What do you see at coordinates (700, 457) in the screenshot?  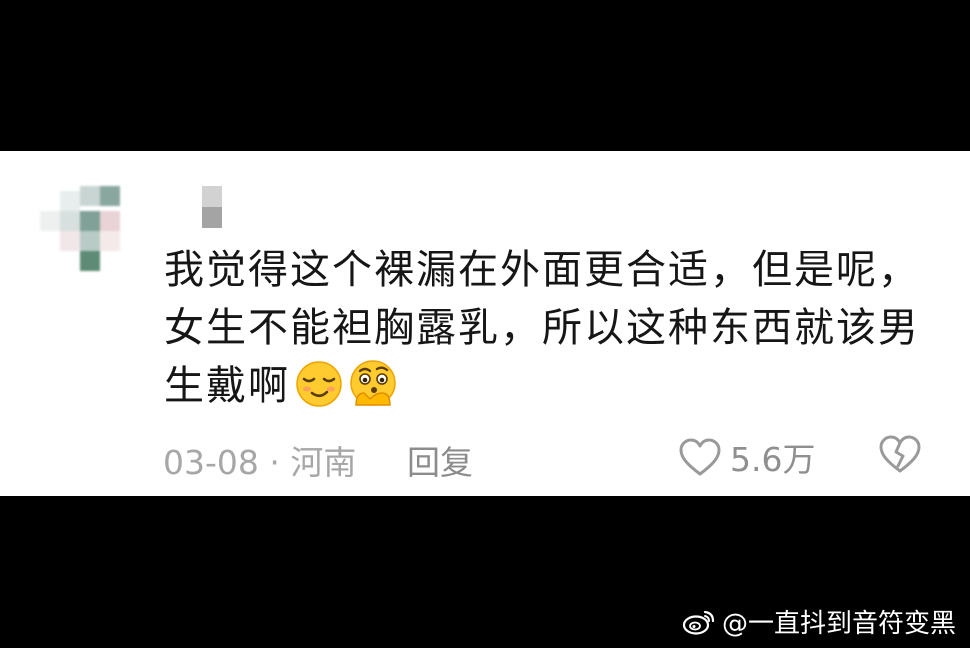 I see `heart-icon` at bounding box center [700, 457].